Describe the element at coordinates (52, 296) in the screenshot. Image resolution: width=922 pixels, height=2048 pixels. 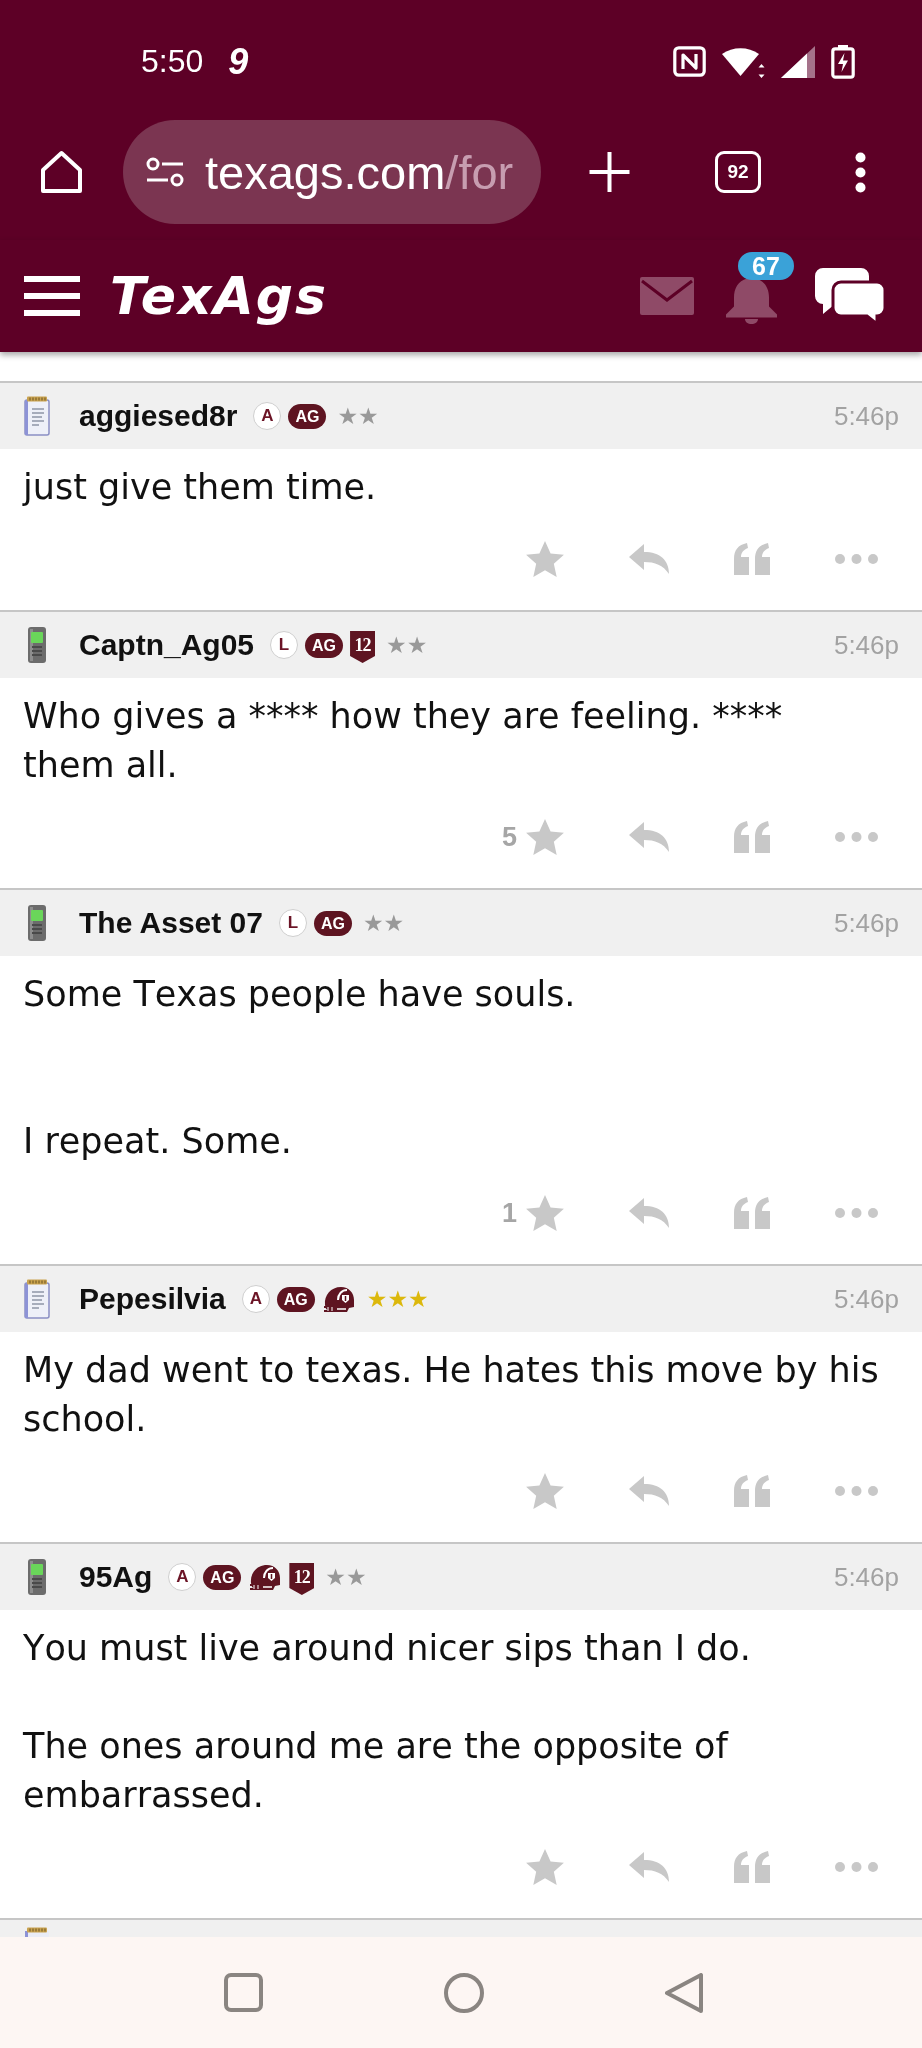
I see `menu-icon` at that location.